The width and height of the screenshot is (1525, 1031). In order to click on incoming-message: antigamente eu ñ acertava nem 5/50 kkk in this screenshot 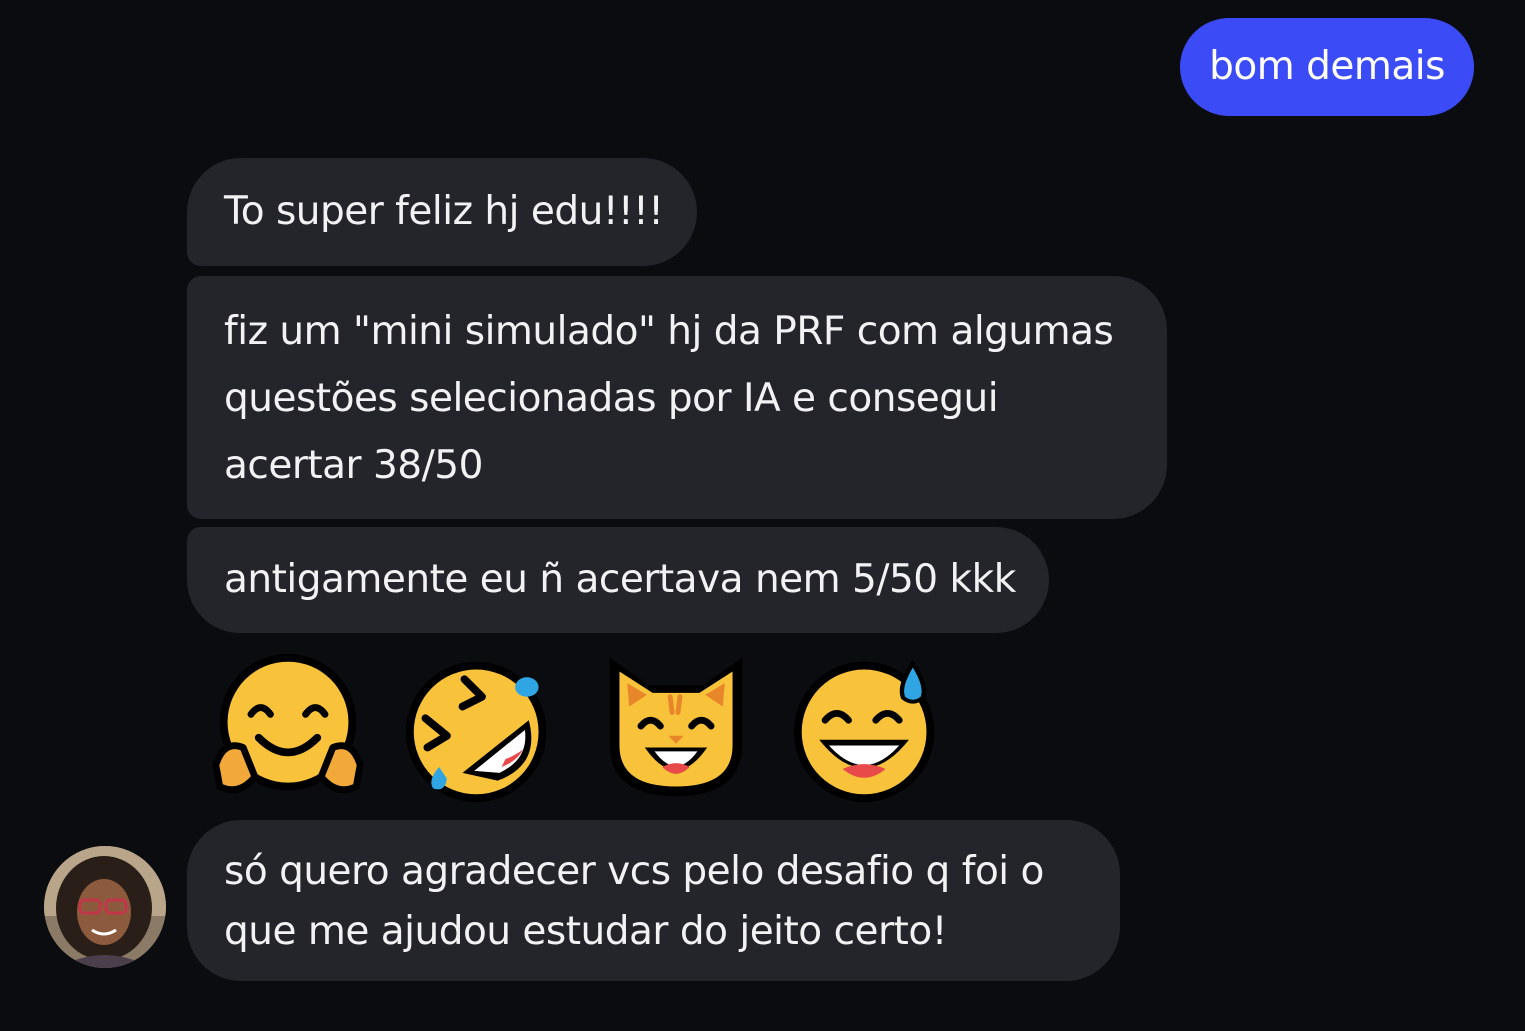, I will do `click(618, 580)`.